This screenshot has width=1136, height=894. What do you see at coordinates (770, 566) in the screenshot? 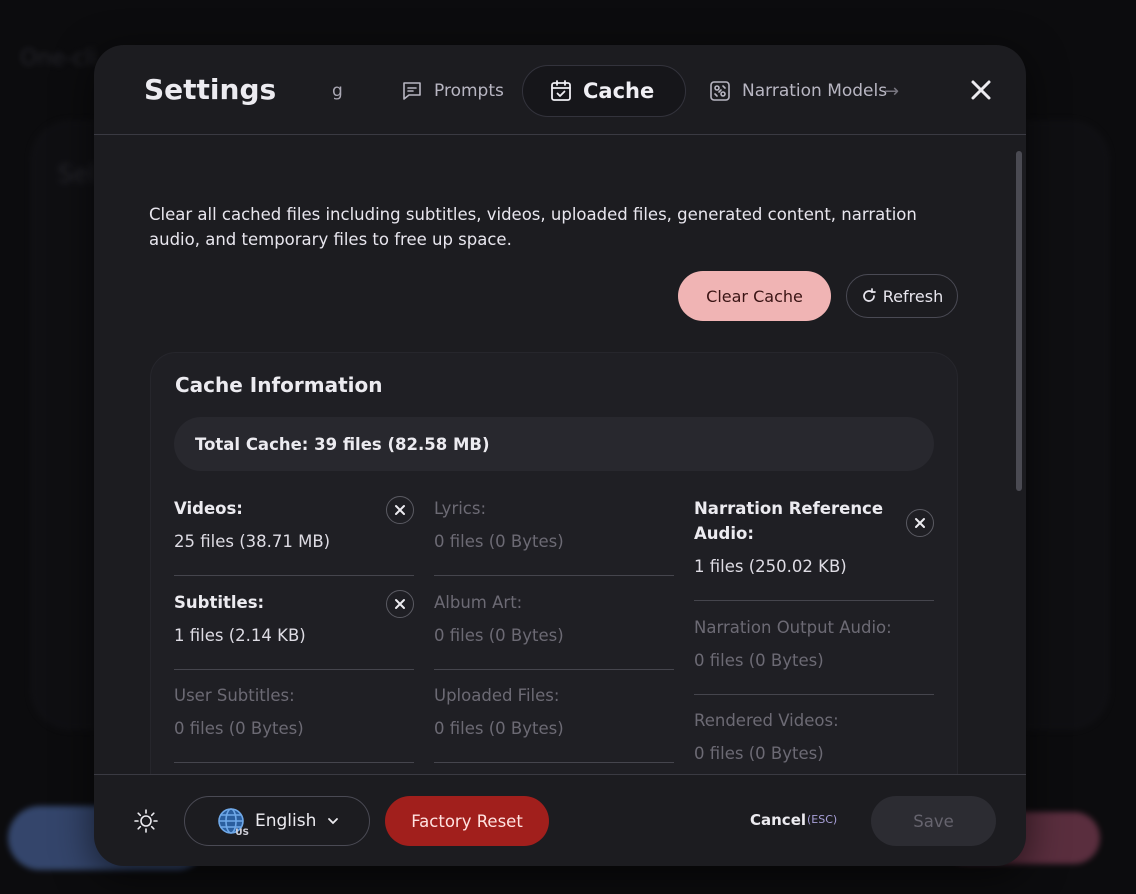
I see `cache-item-value: 1 files (250.02 KB)` at bounding box center [770, 566].